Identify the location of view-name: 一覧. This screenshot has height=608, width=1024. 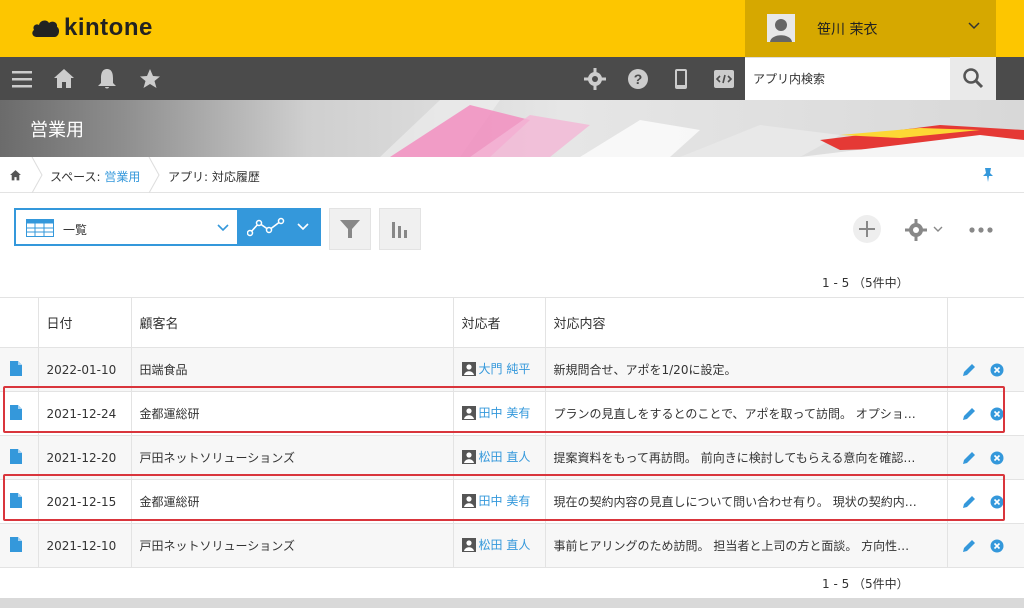
(75, 230).